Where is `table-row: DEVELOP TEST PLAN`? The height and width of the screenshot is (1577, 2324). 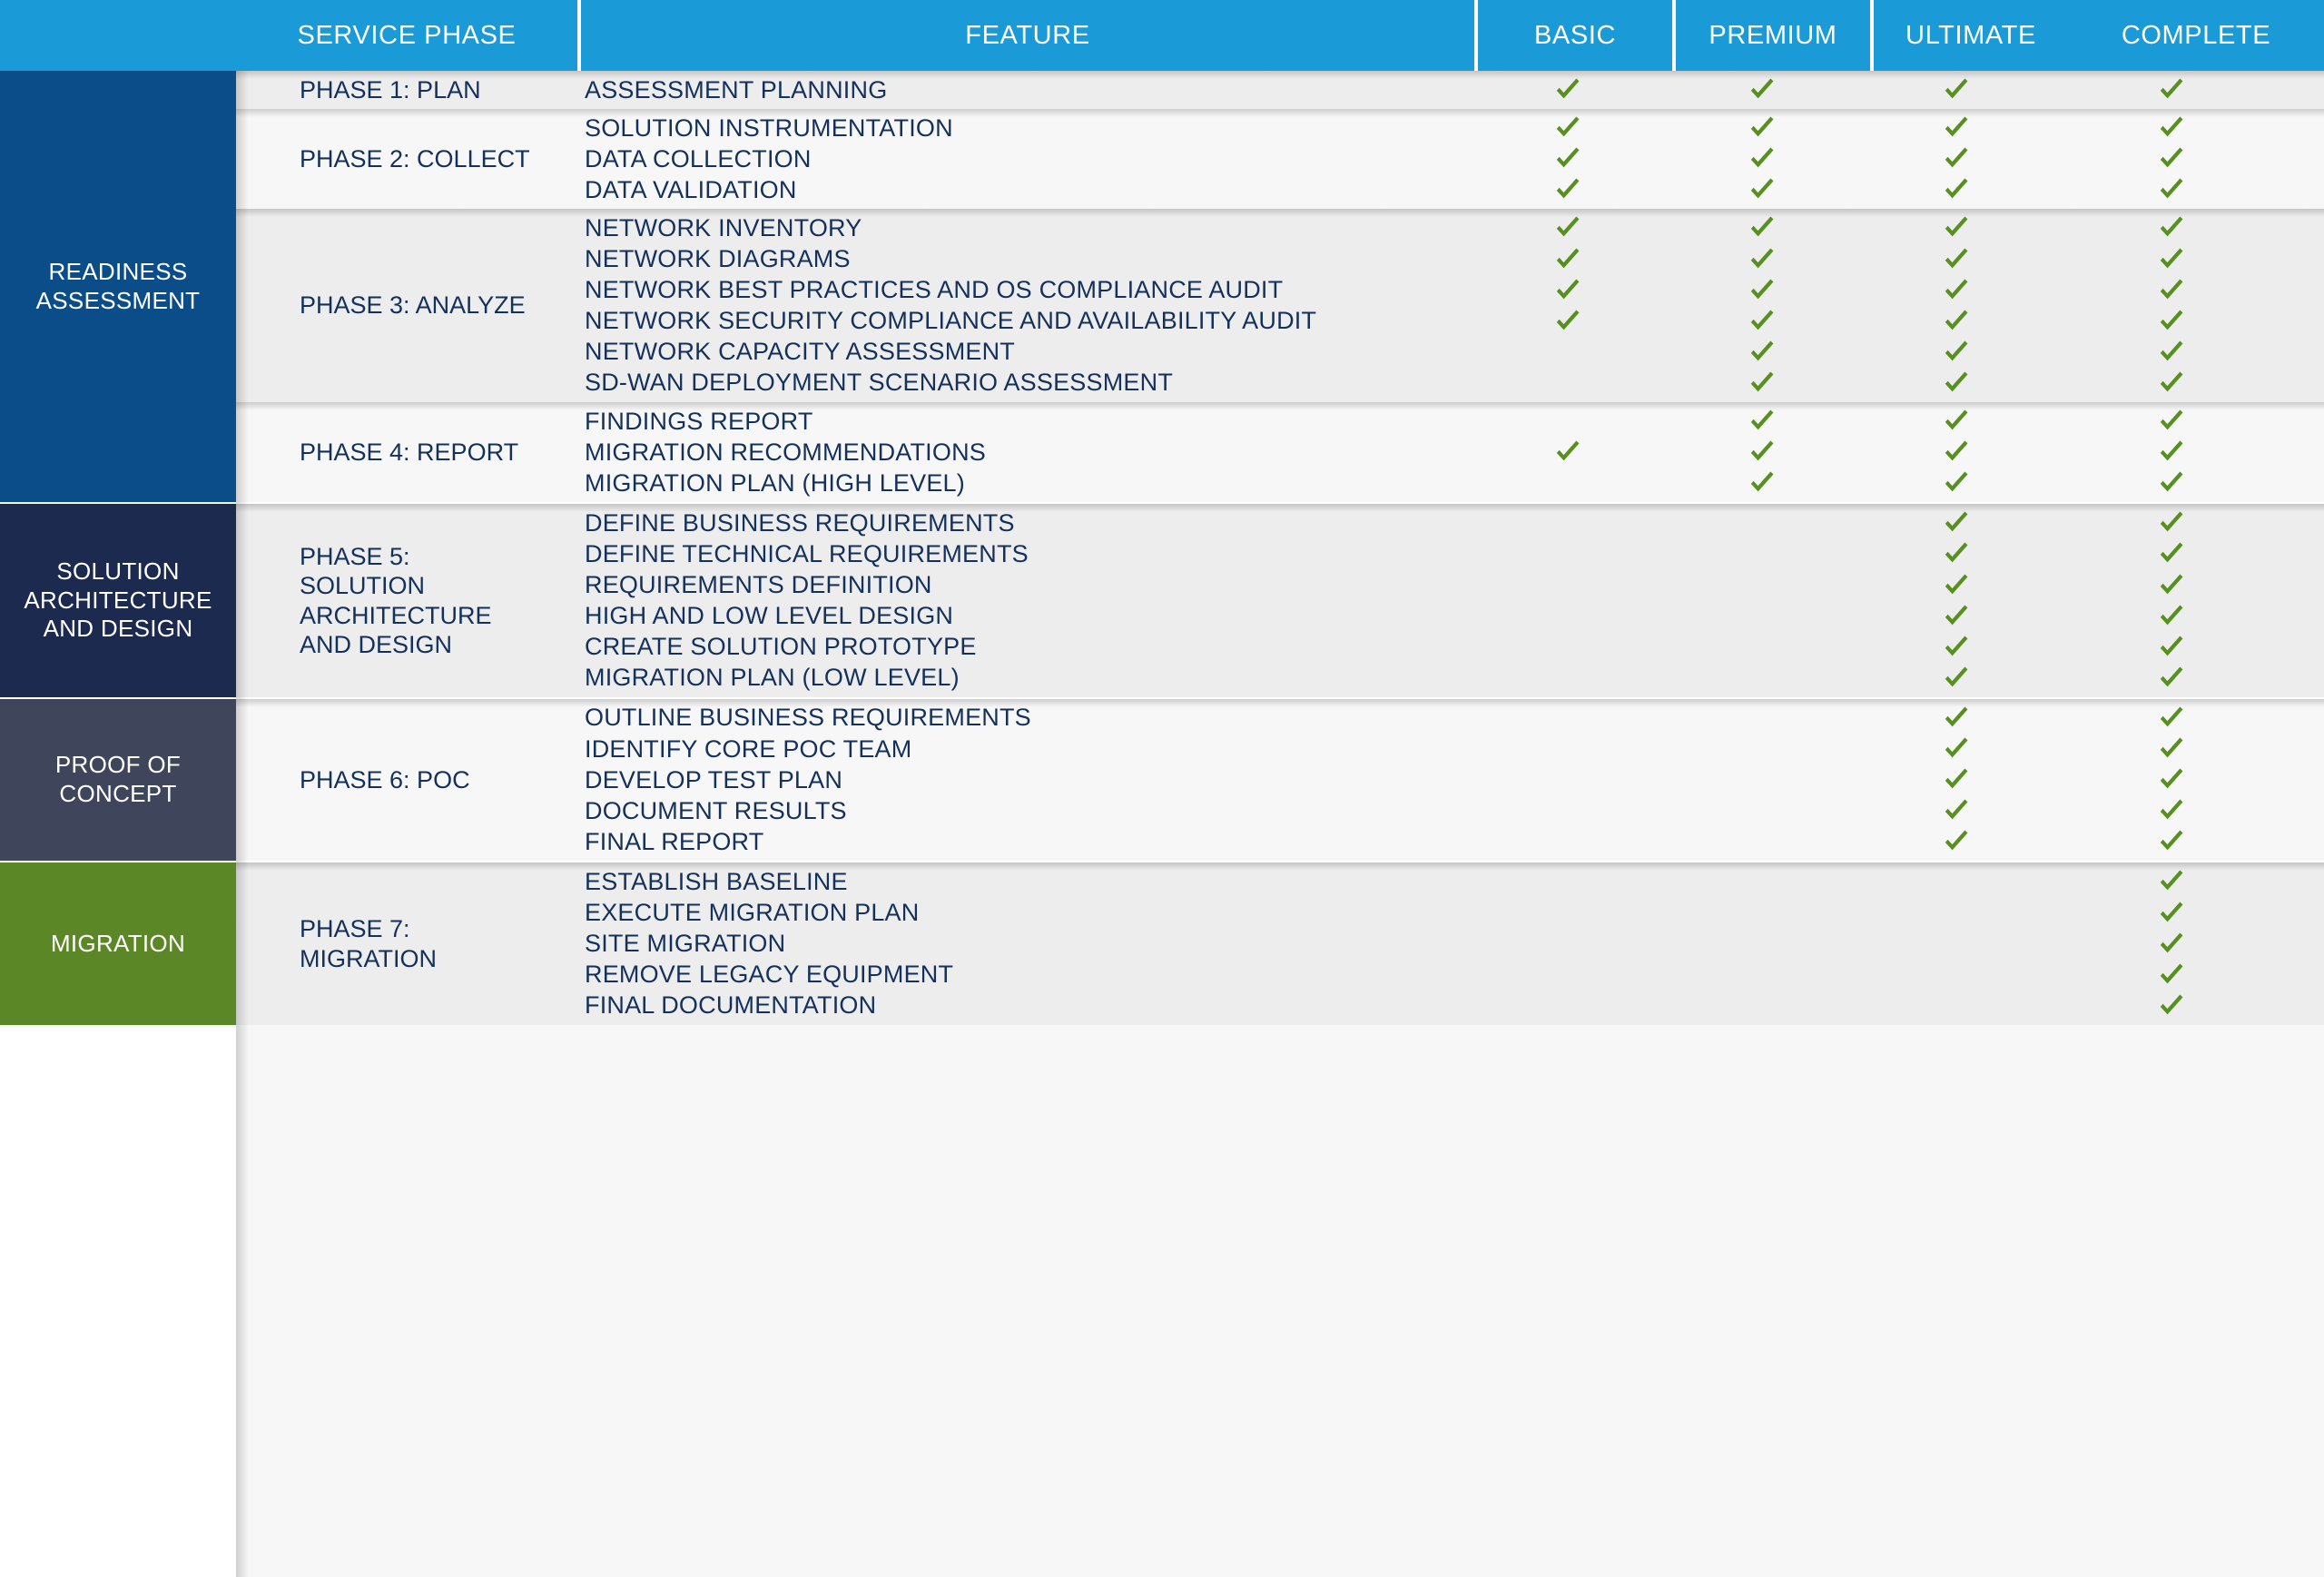
table-row: DEVELOP TEST PLAN is located at coordinates (1280, 780).